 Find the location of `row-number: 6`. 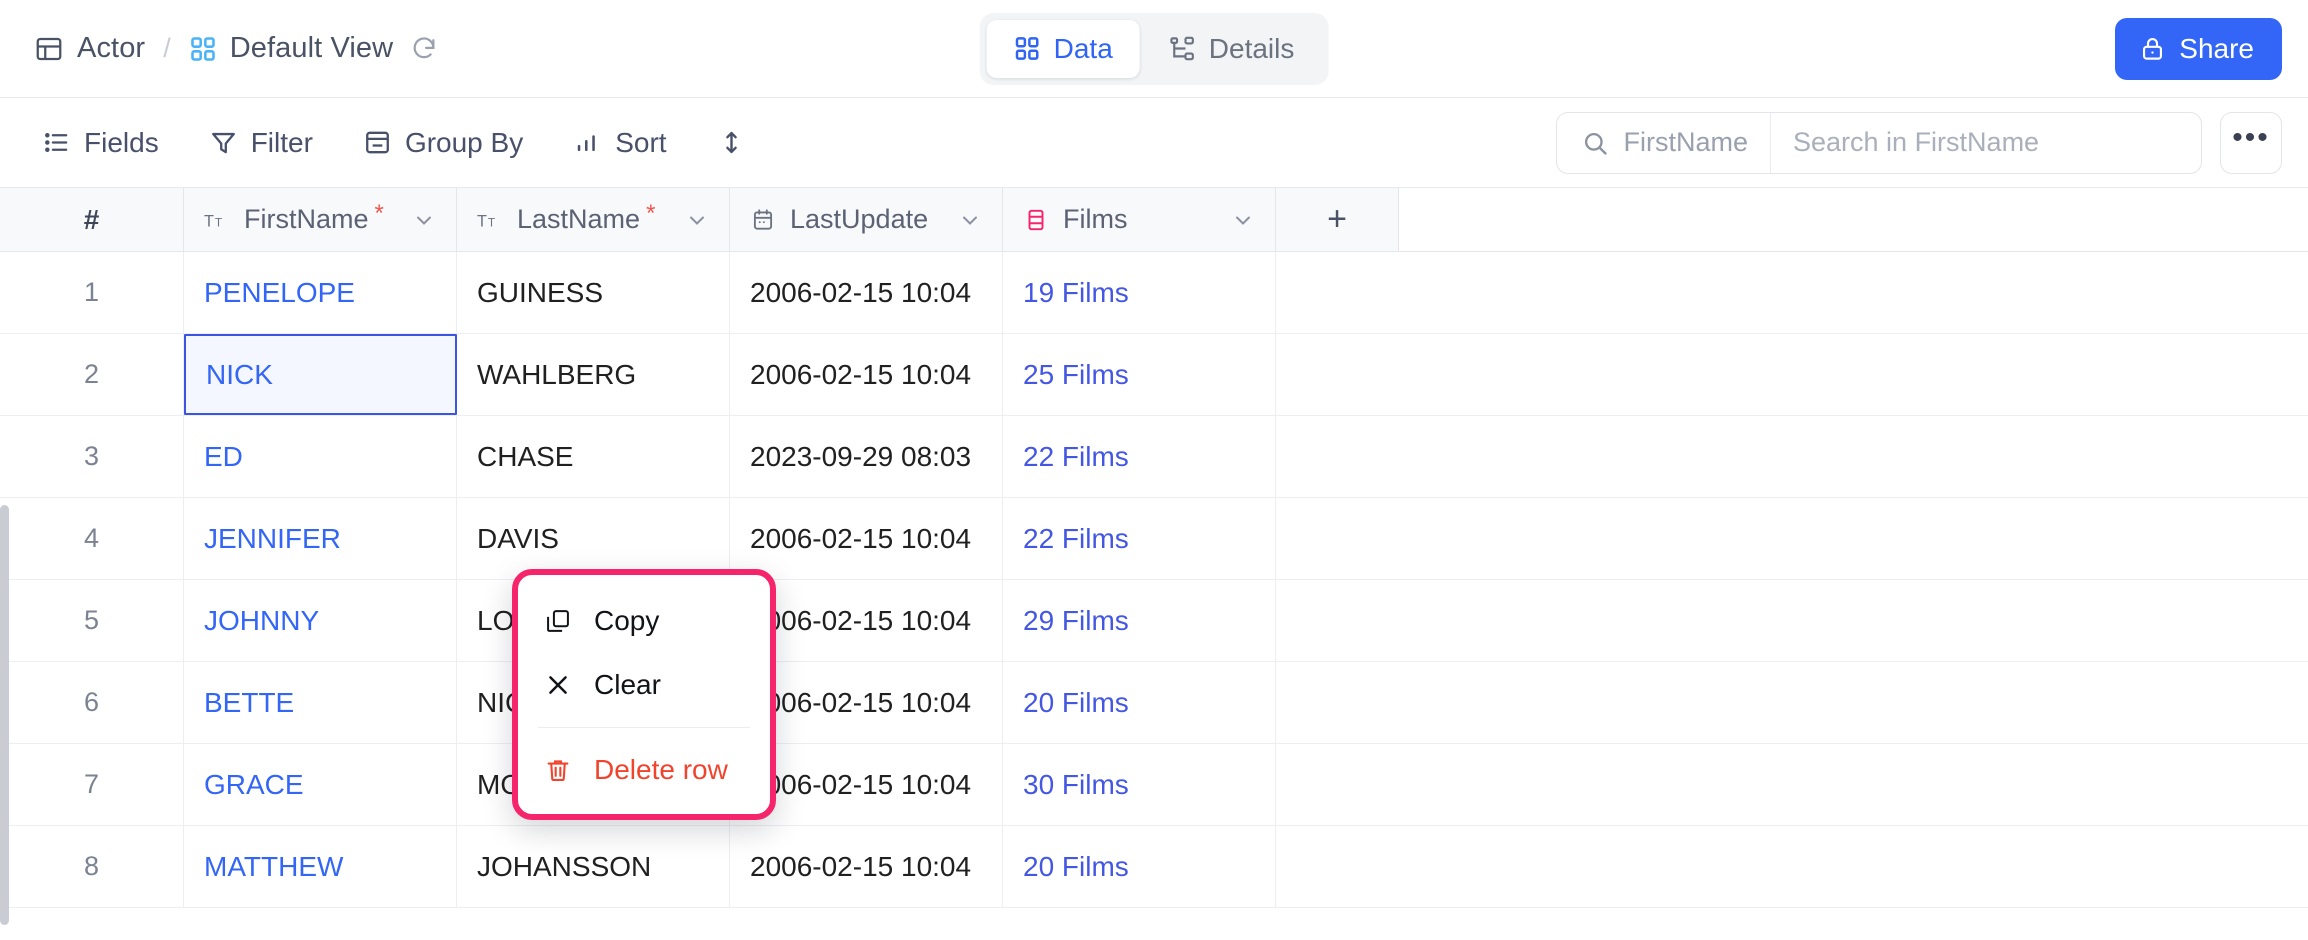

row-number: 6 is located at coordinates (92, 702).